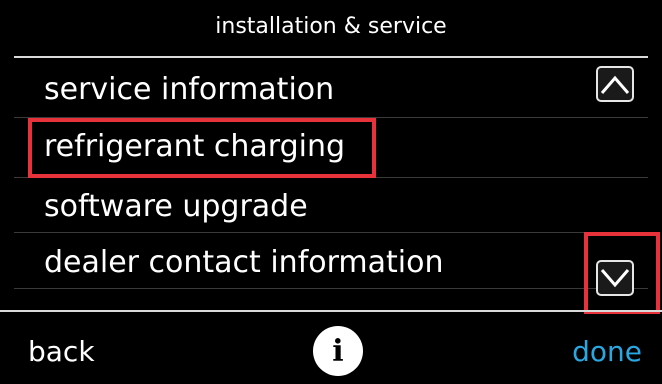  I want to click on chevron-up-icon, so click(615, 84).